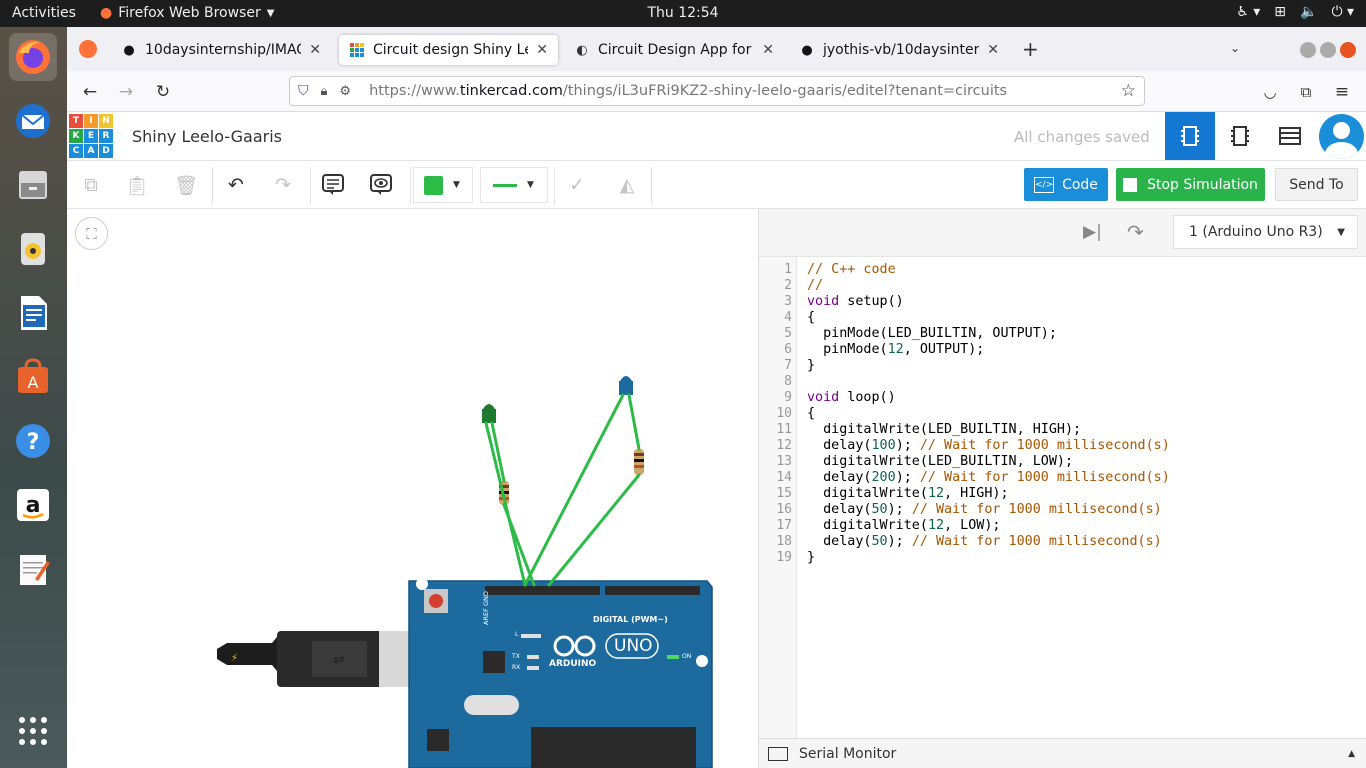  Describe the element at coordinates (1342, 92) in the screenshot. I see `menu-icon: ≡` at that location.